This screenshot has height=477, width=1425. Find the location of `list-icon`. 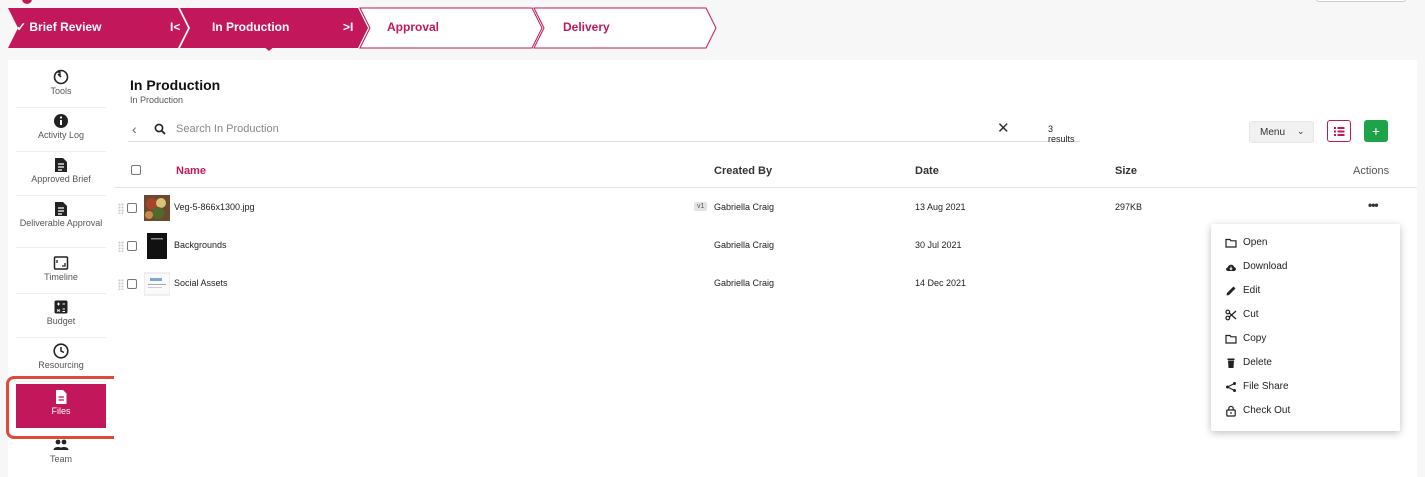

list-icon is located at coordinates (1339, 131).